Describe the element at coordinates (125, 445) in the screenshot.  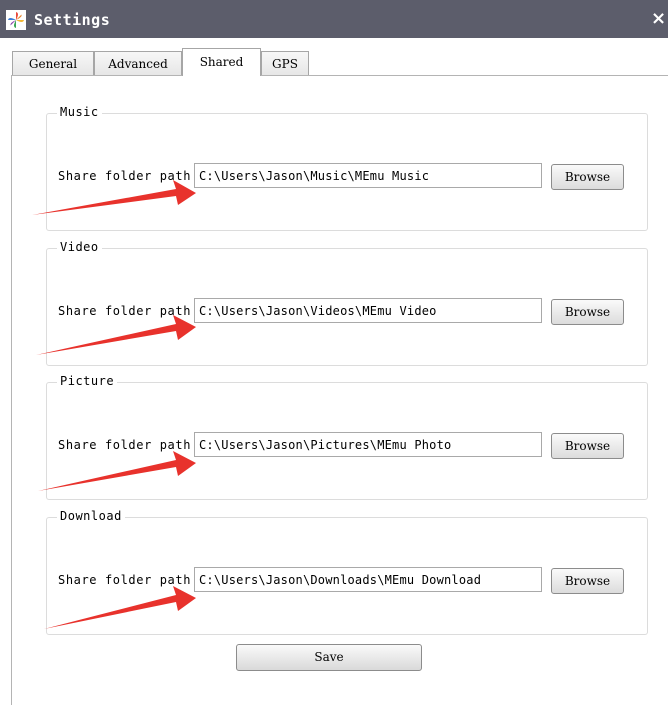
I see `picture-path-label: Share folder path` at that location.